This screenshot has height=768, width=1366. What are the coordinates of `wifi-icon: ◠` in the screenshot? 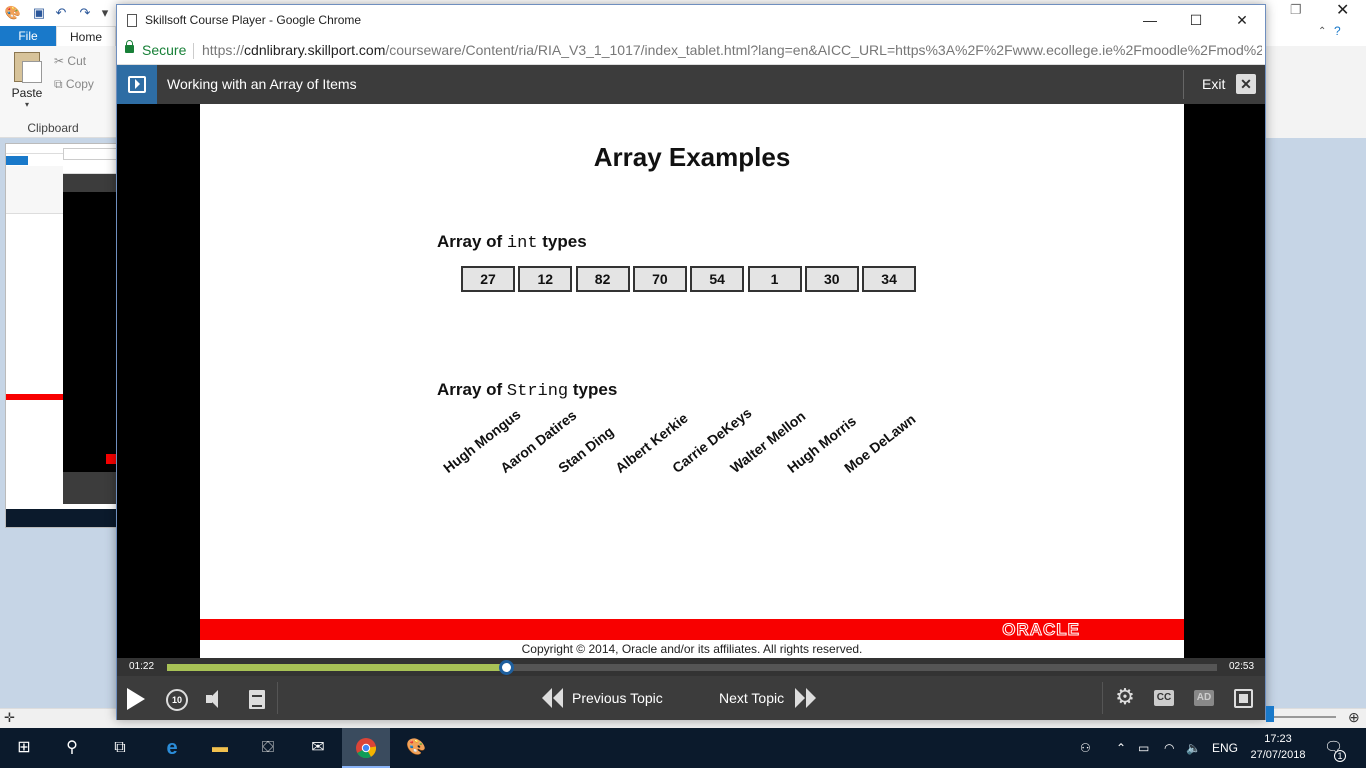 It's located at (1169, 748).